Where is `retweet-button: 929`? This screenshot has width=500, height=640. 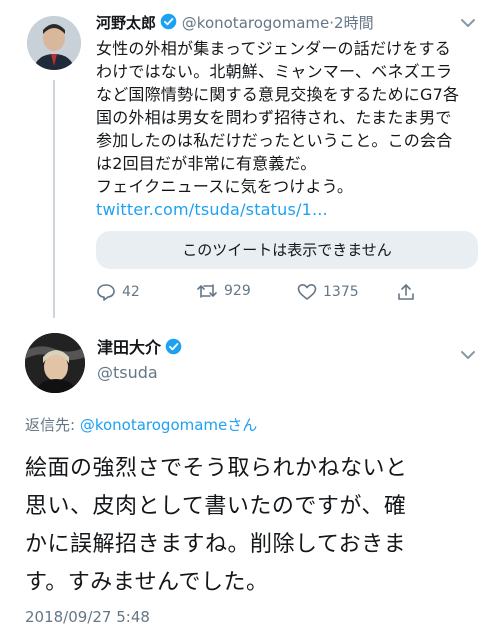
retweet-button: 929 is located at coordinates (223, 291).